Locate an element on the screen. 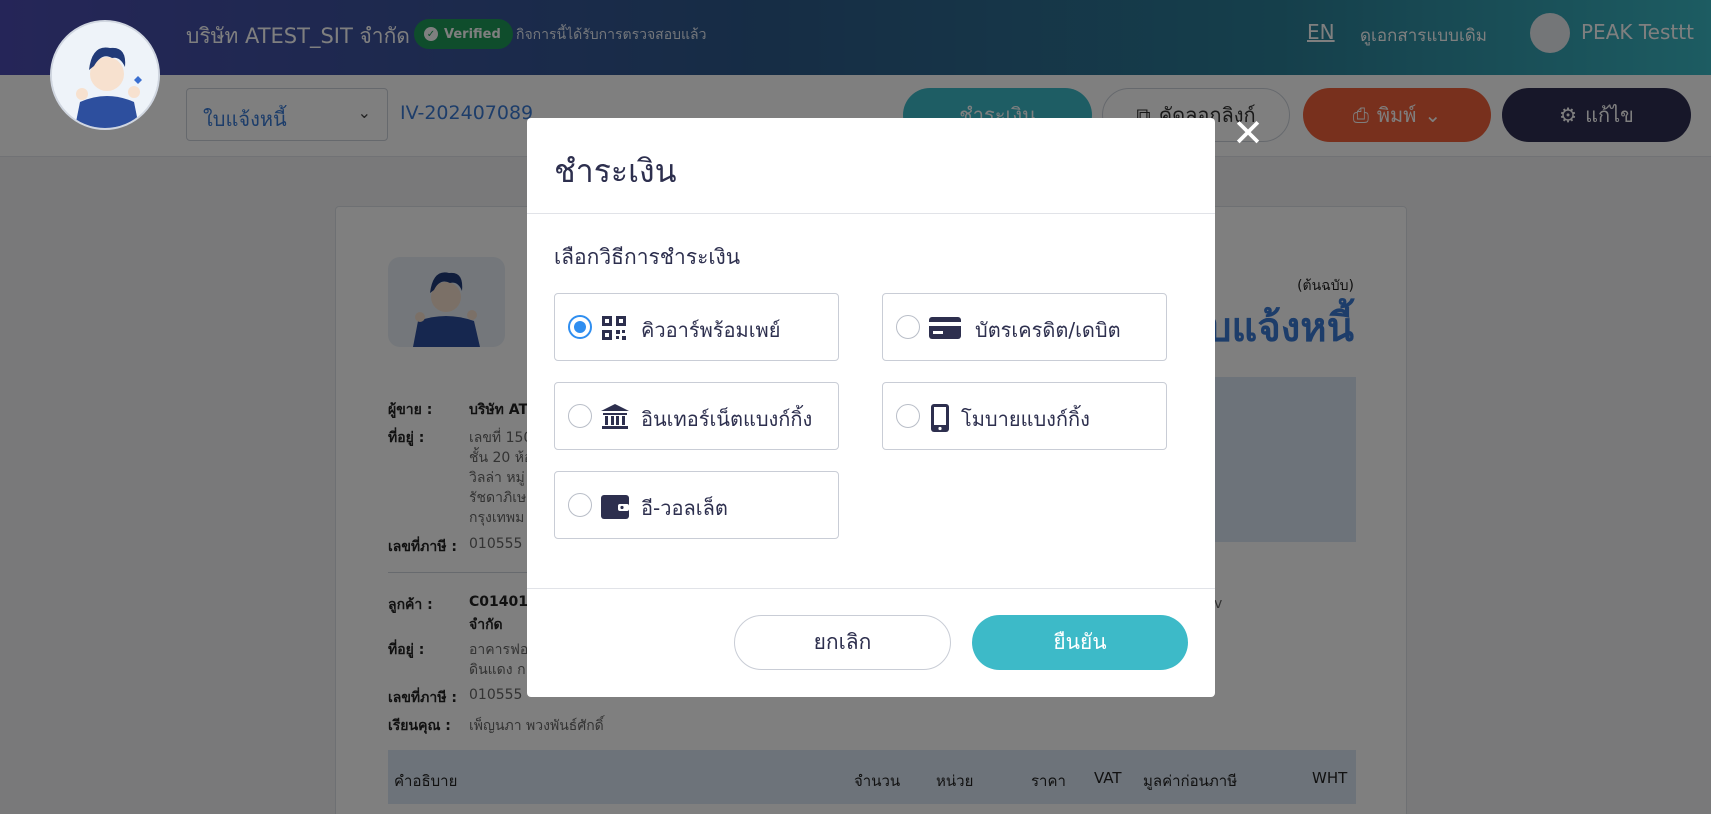  radio-selected is located at coordinates (580, 327).